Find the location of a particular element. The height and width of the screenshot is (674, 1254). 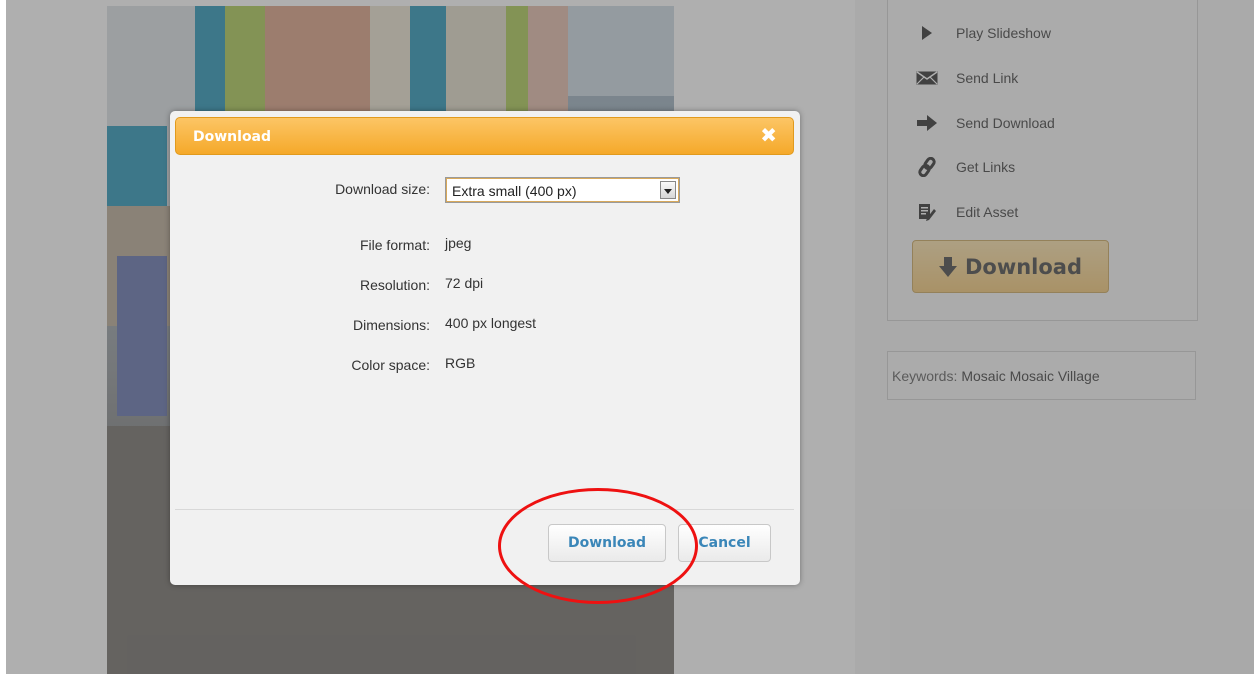

dialog-header: Download ✖ is located at coordinates (484, 136).